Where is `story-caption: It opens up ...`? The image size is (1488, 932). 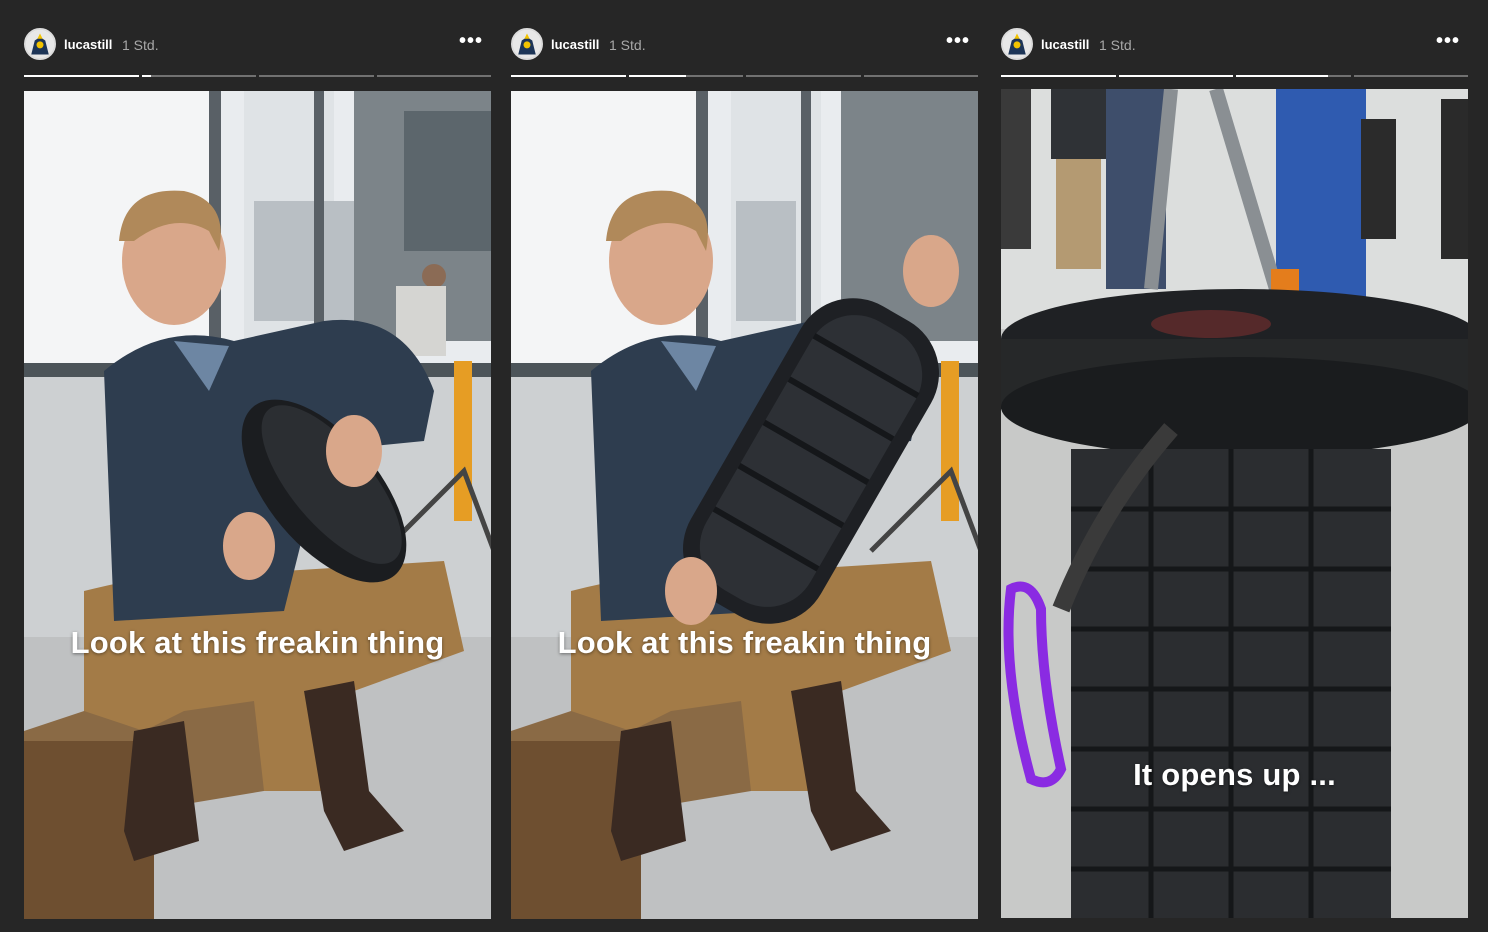
story-caption: It opens up ... is located at coordinates (1234, 774).